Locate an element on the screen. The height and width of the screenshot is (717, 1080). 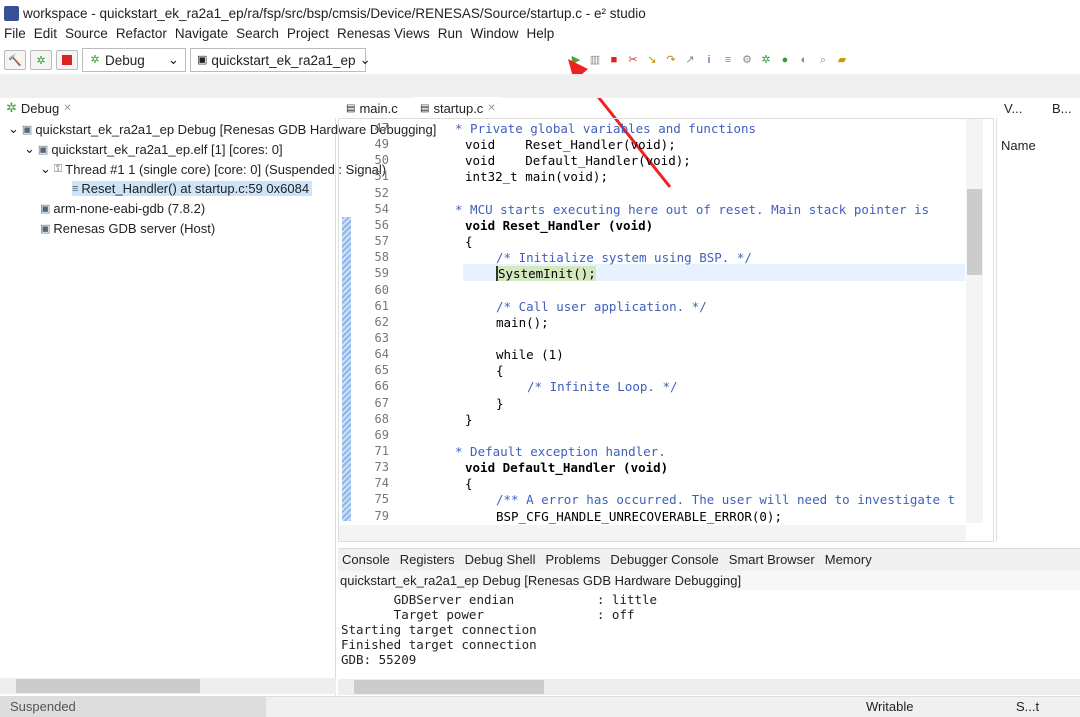
menu-renesas-views: Renesas Views is located at coordinates (383, 36).